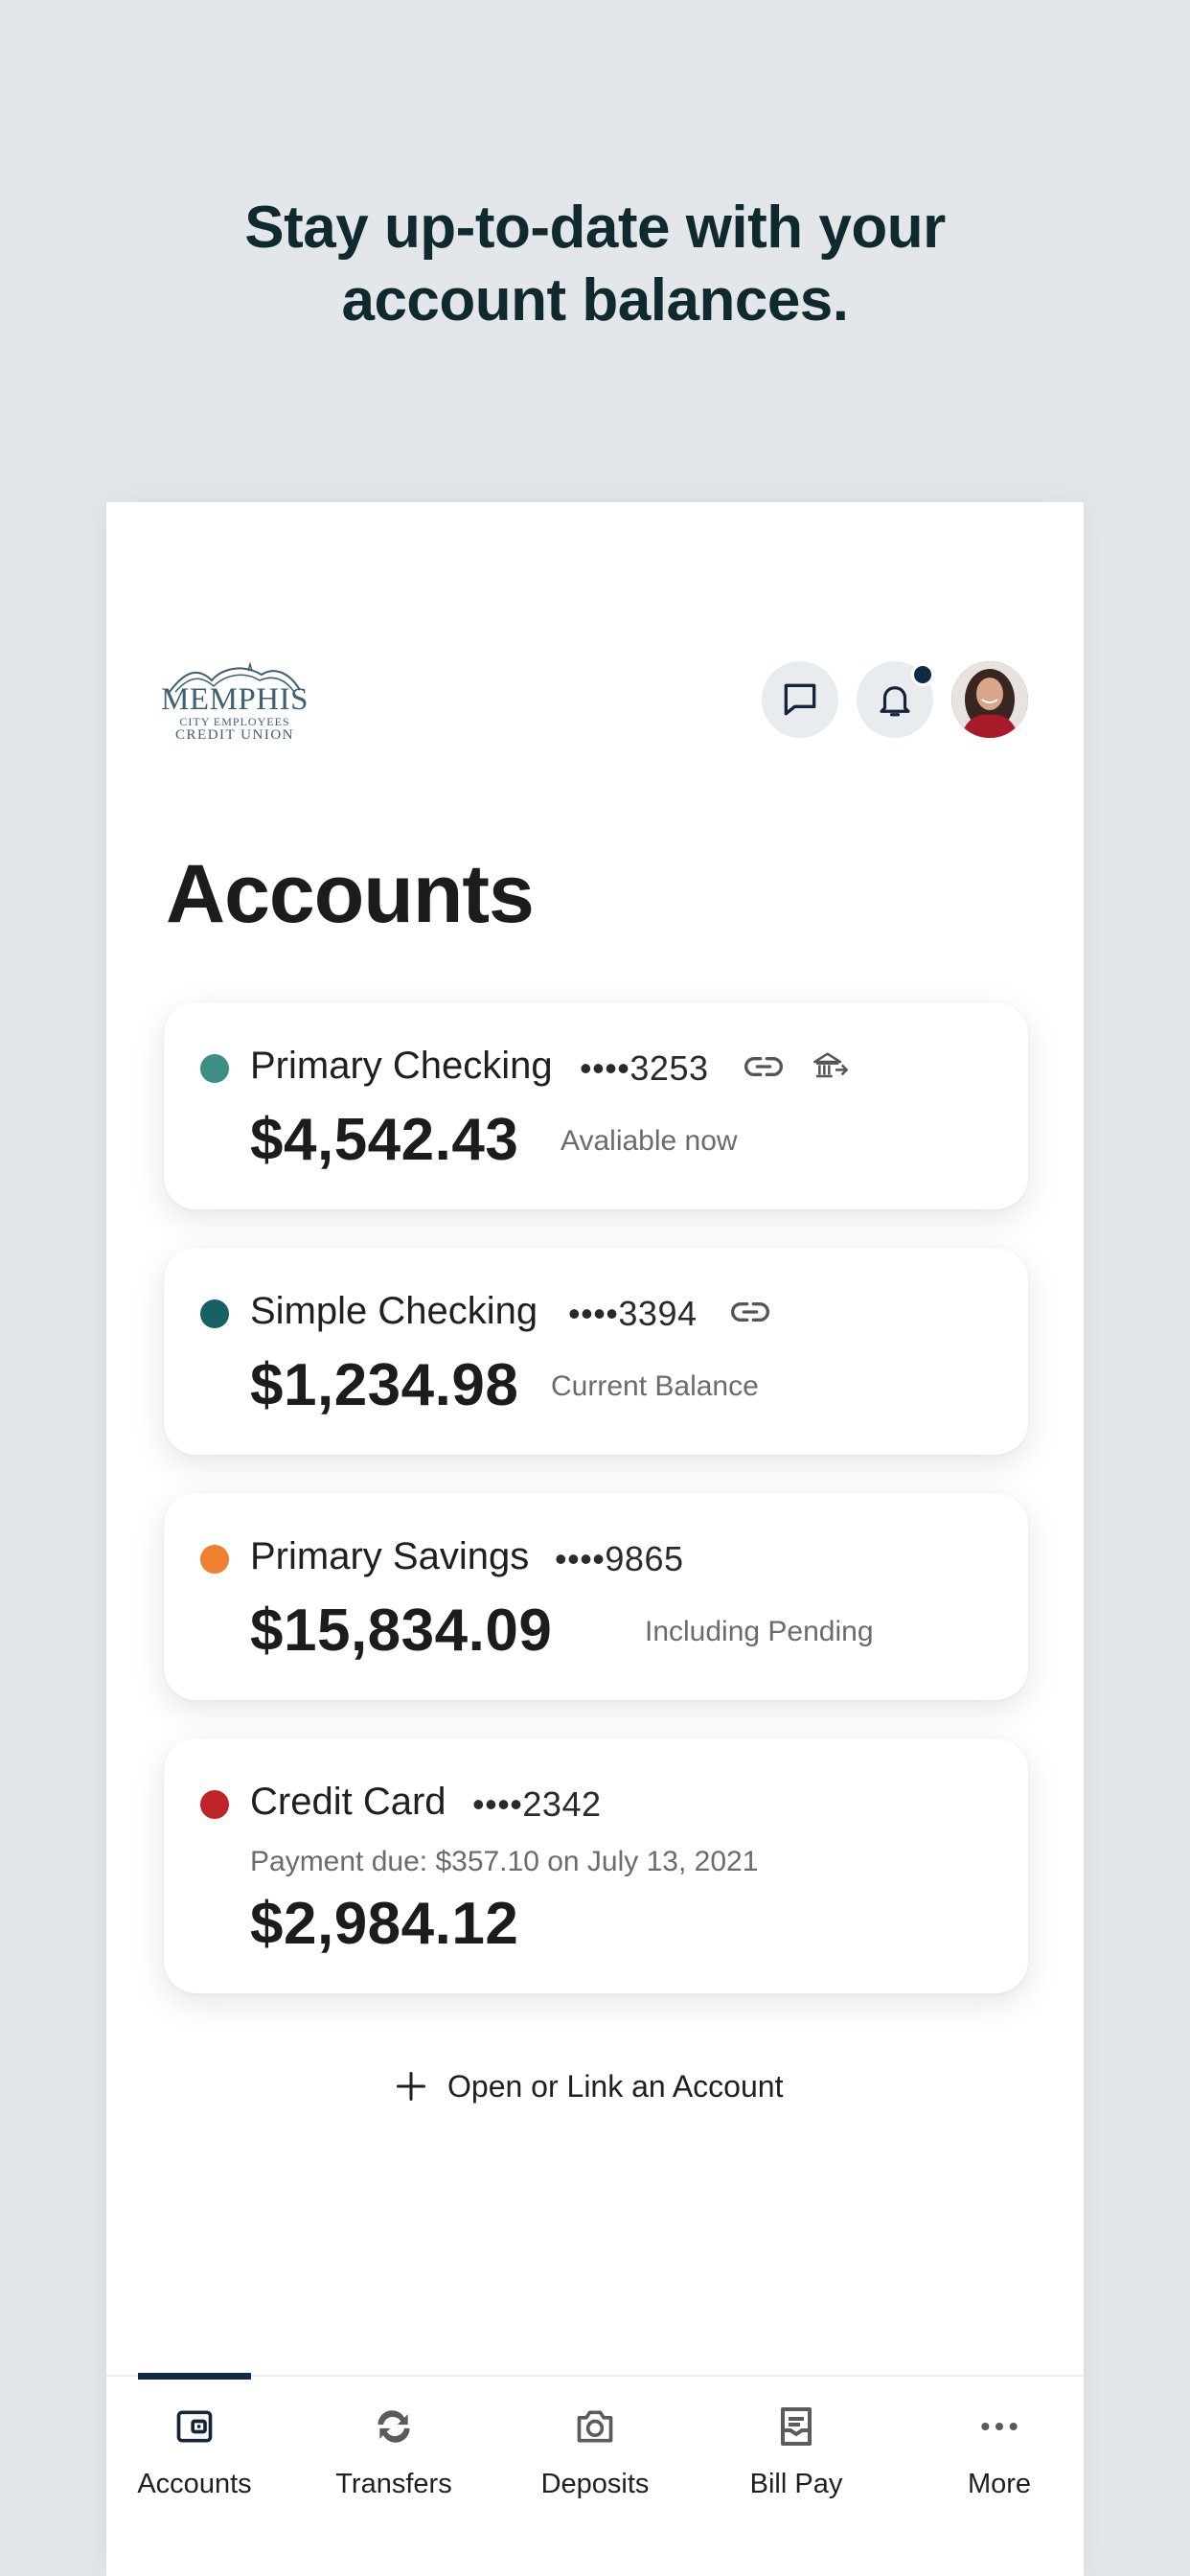 The height and width of the screenshot is (2576, 1190). I want to click on open-link-account-button: Open or Link an Account, so click(589, 2086).